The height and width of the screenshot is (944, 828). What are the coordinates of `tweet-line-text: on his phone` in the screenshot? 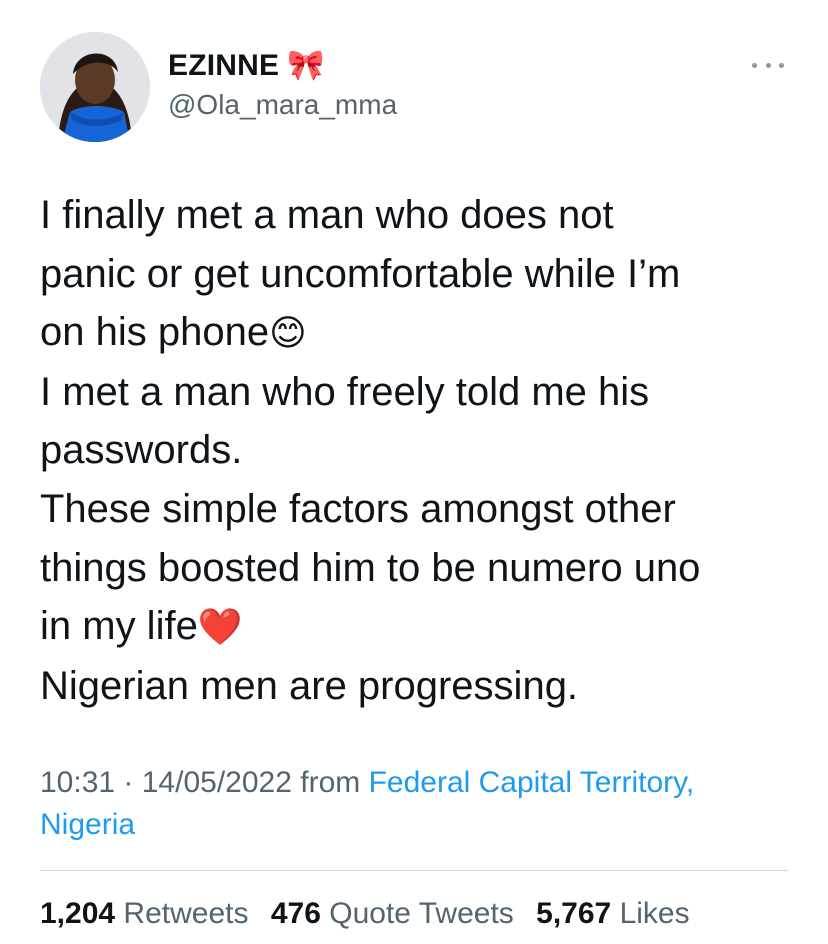 It's located at (155, 332).